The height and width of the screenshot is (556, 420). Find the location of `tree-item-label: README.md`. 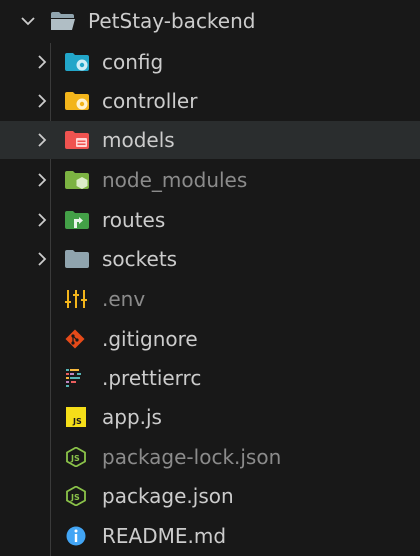

tree-item-label: README.md is located at coordinates (164, 536).